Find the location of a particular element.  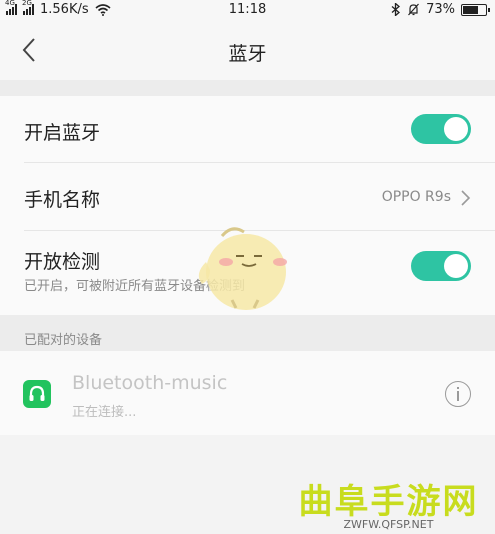

bluetooth-toggle-row: 开启蓝牙 is located at coordinates (247, 129).